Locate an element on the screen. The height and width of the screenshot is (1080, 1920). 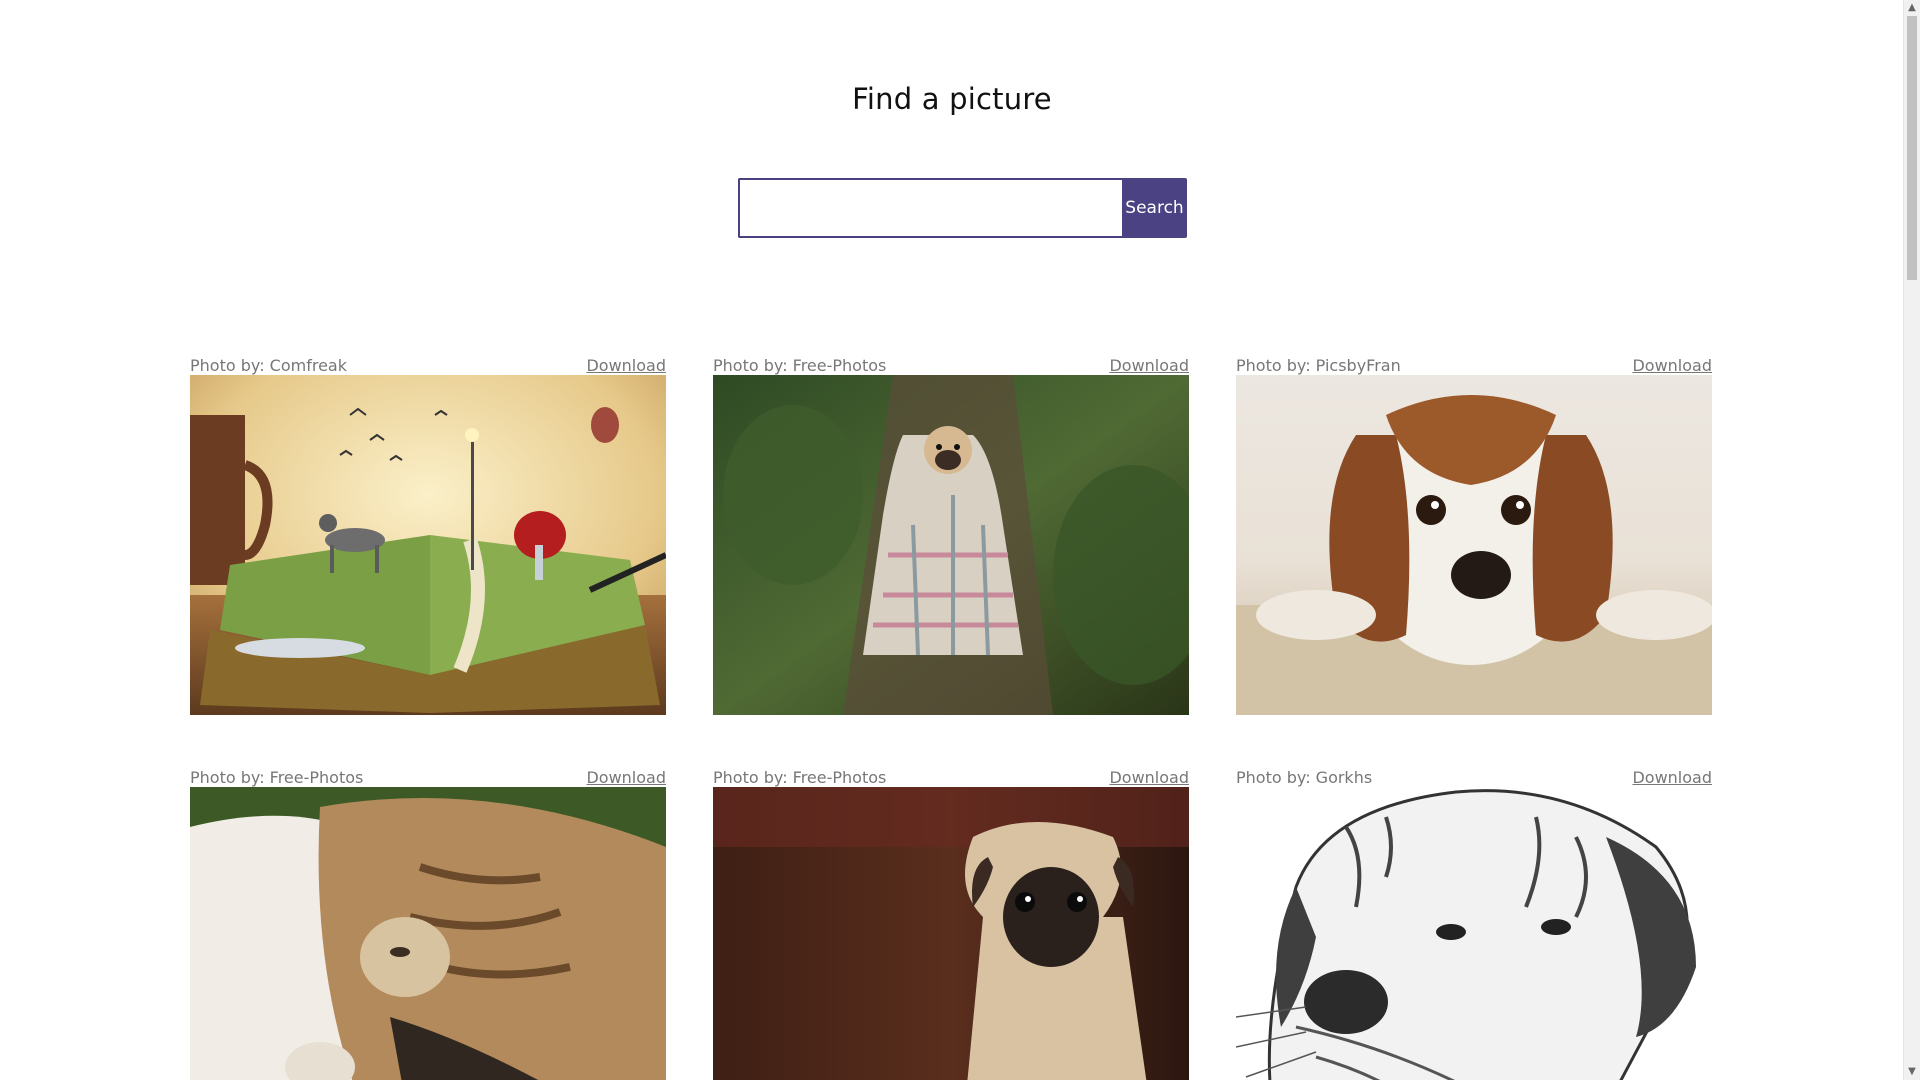
scrollbar-thumb is located at coordinates (1912, 148).